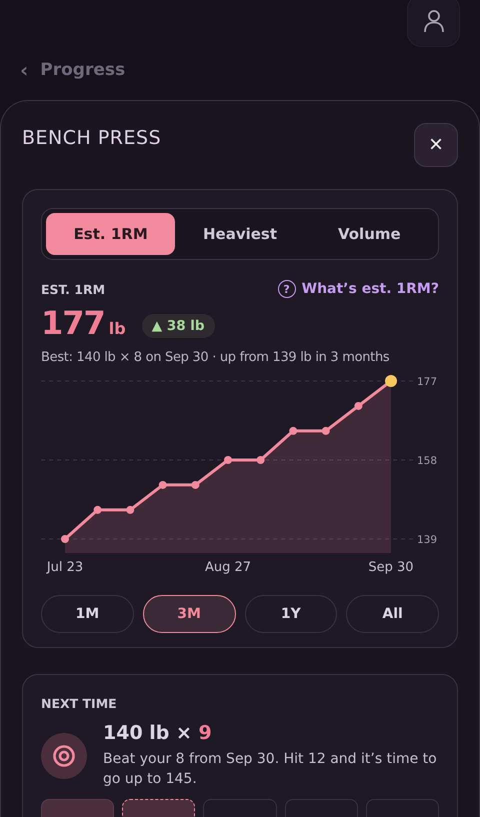  What do you see at coordinates (427, 461) in the screenshot?
I see `axis-label: 158` at bounding box center [427, 461].